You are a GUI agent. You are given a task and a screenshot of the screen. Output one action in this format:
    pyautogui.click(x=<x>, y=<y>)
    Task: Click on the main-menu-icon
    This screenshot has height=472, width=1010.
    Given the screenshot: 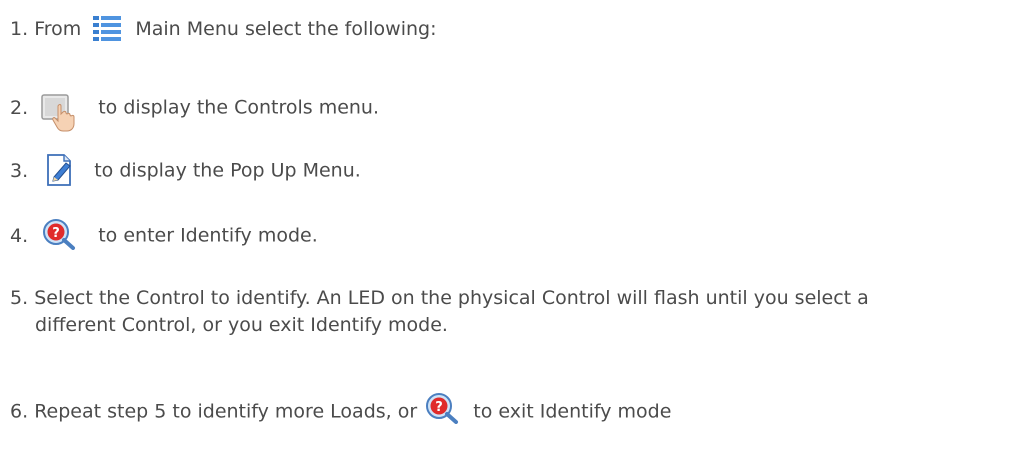 What is the action you would take?
    pyautogui.click(x=107, y=28)
    